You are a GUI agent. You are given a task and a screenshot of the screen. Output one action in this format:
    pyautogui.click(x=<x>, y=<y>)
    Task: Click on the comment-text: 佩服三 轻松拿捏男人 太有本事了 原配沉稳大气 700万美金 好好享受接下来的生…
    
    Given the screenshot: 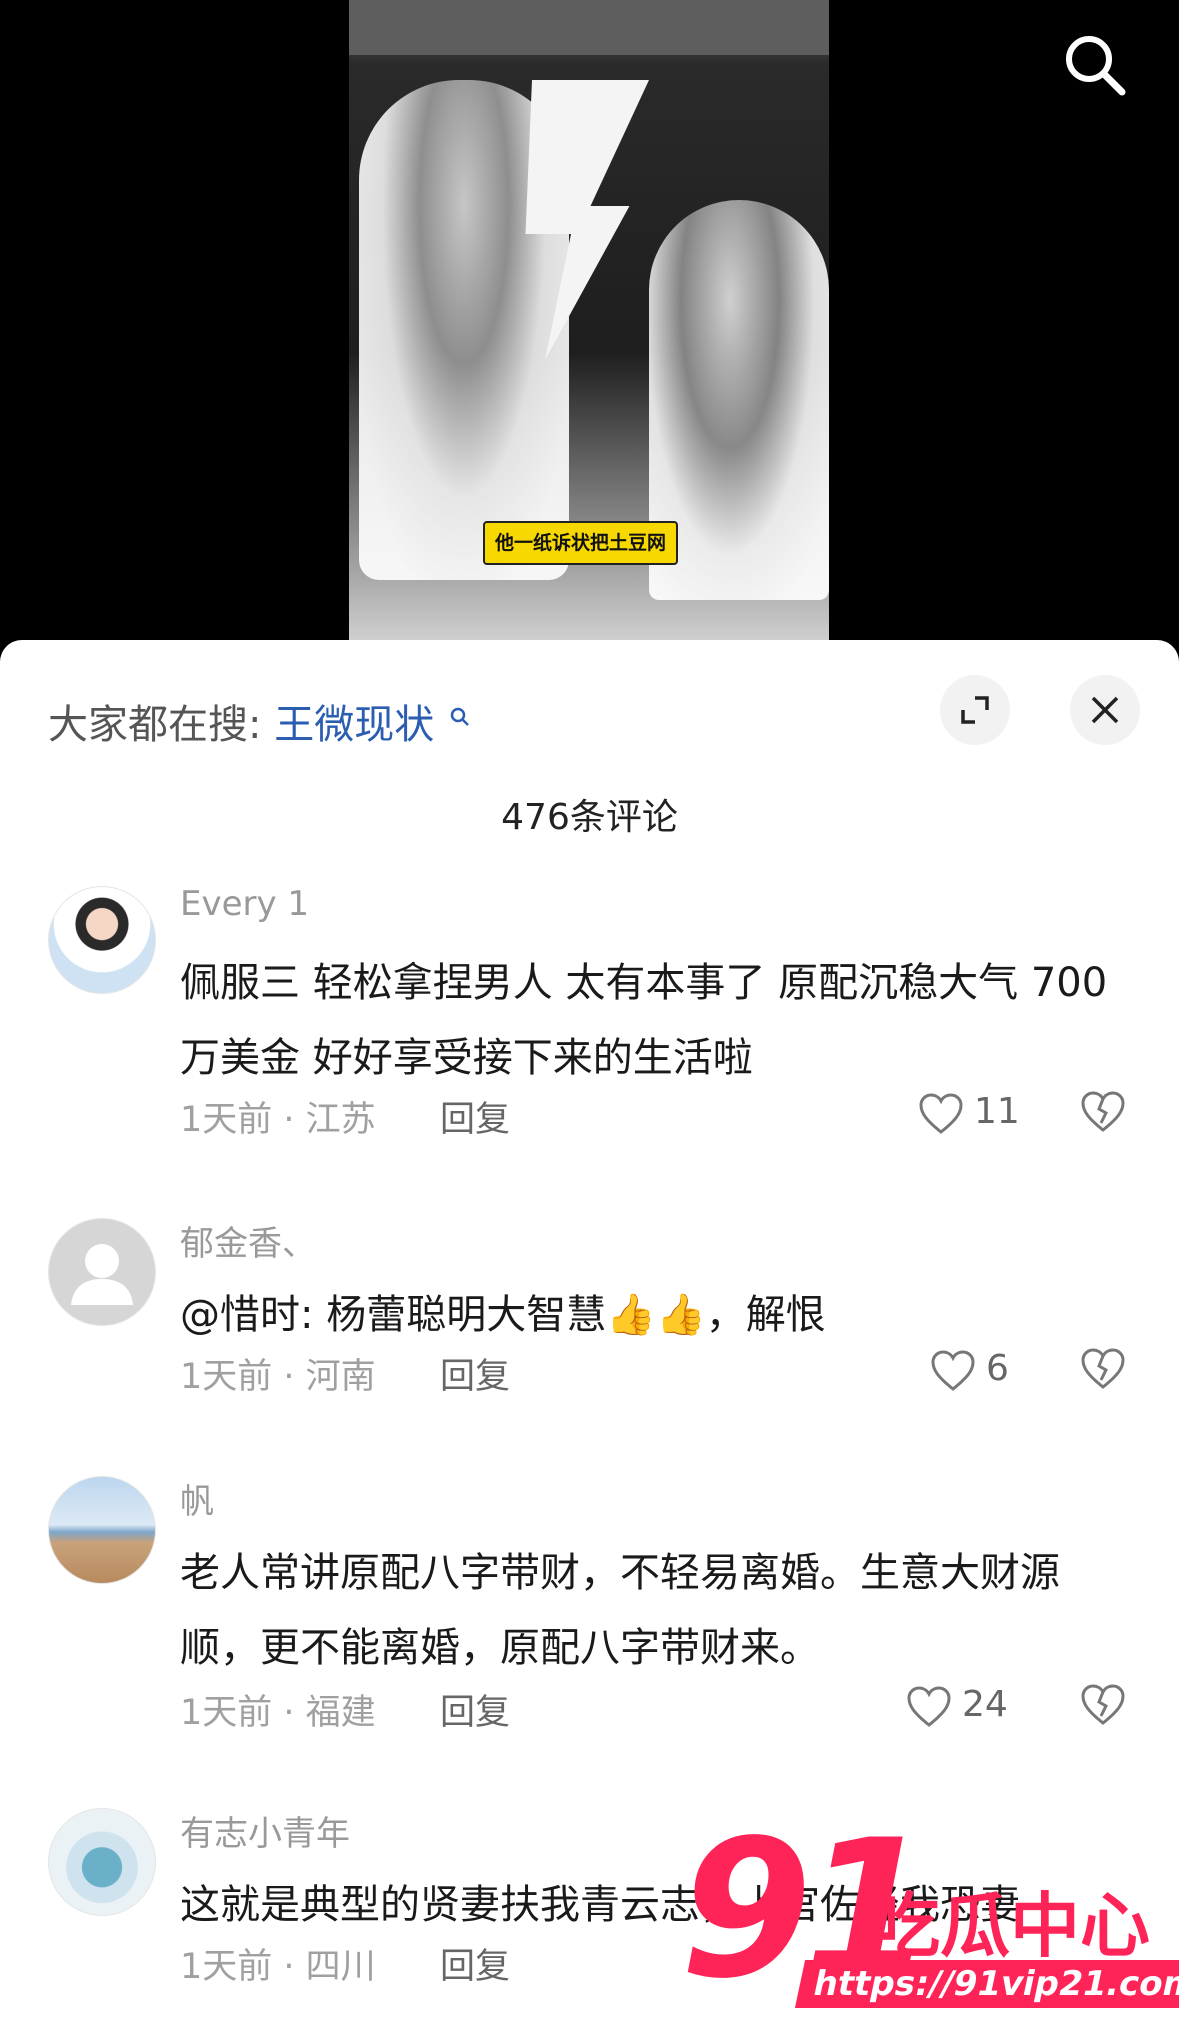 What is the action you would take?
    pyautogui.click(x=644, y=1020)
    